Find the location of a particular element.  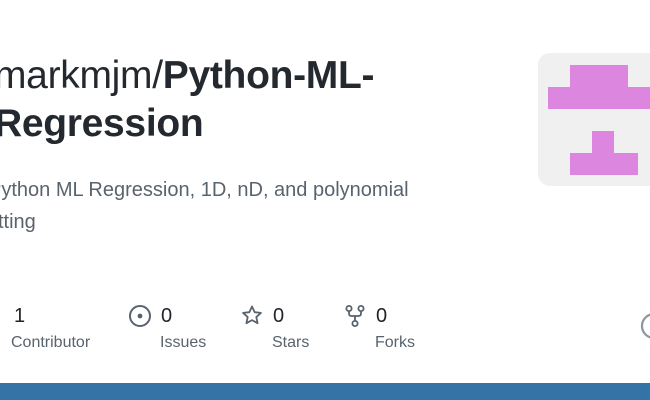

repo-owner: markmjm is located at coordinates (76, 75).